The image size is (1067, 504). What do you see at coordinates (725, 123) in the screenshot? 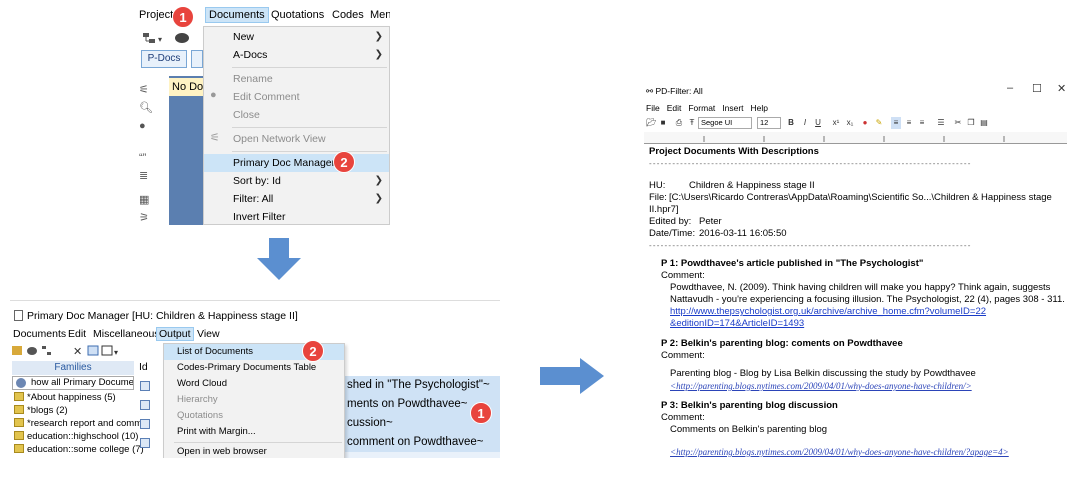
I see `font-name-select: Segoe UI` at bounding box center [725, 123].